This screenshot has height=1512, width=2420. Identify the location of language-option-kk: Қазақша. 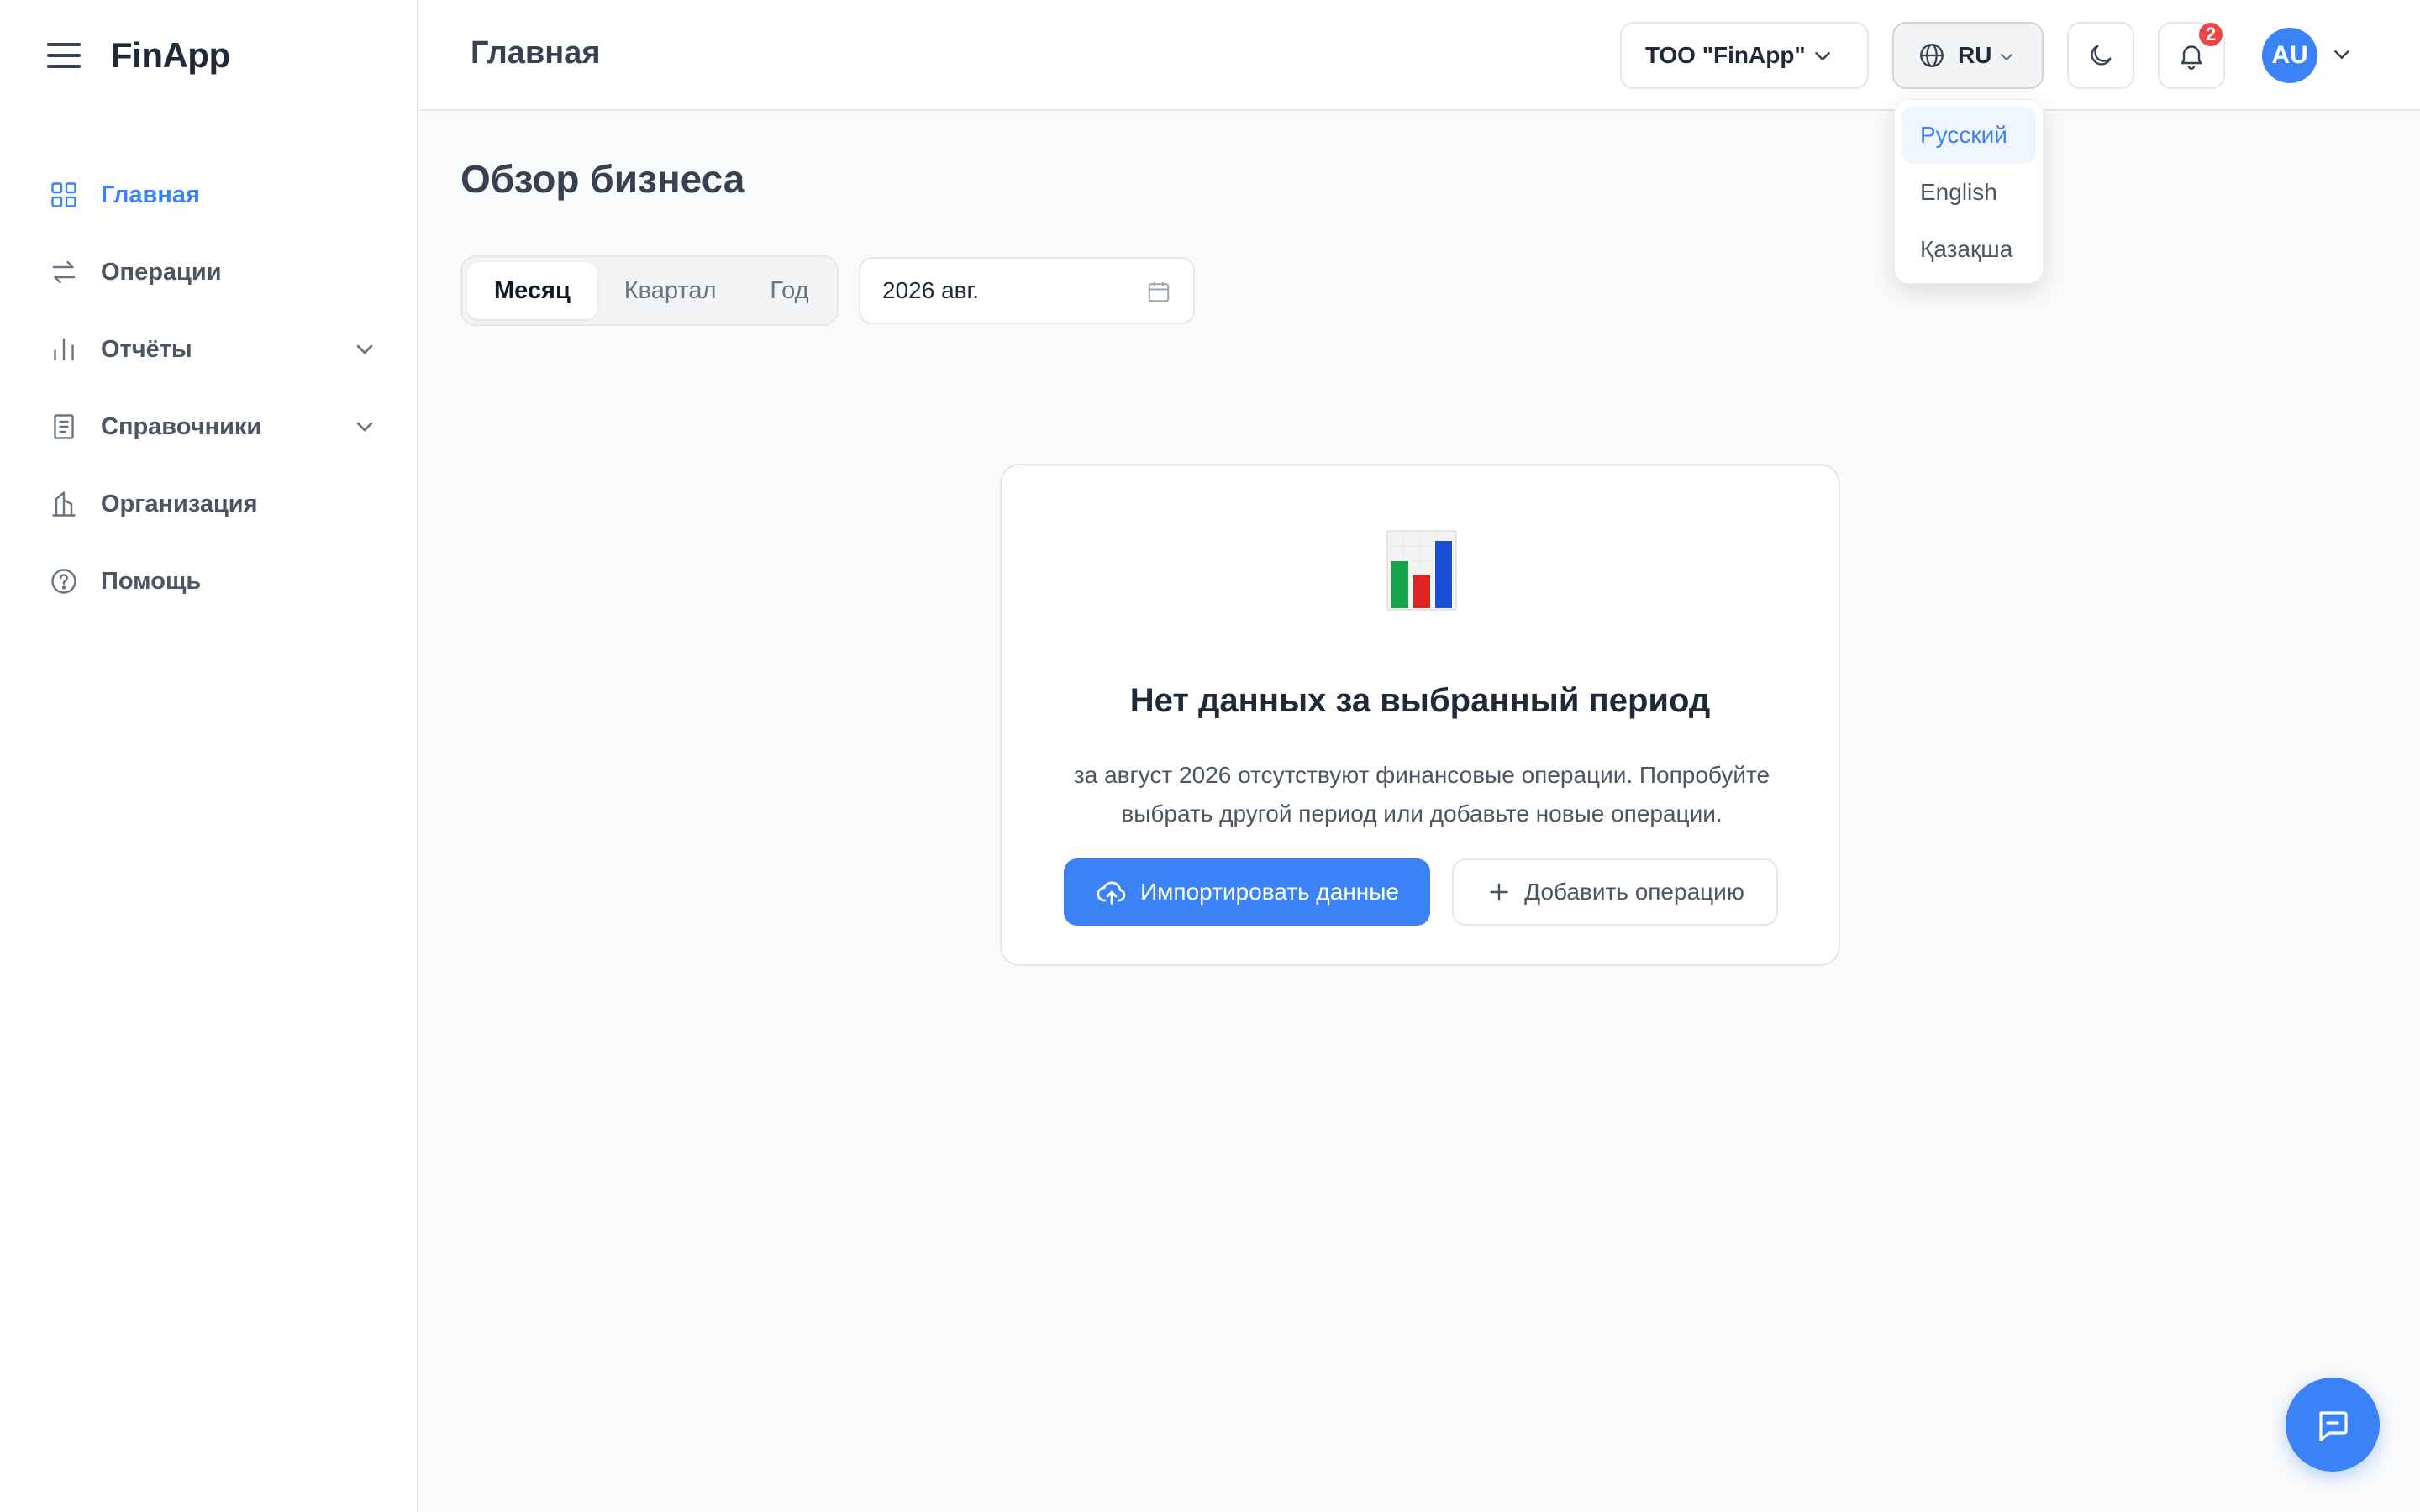
(1969, 249).